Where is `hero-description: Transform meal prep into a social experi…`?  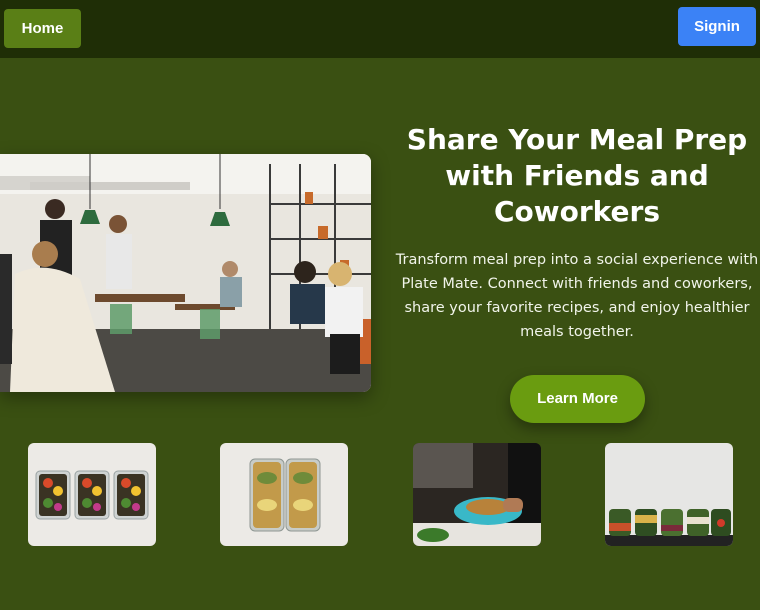
hero-description: Transform meal prep into a social experi… is located at coordinates (577, 296).